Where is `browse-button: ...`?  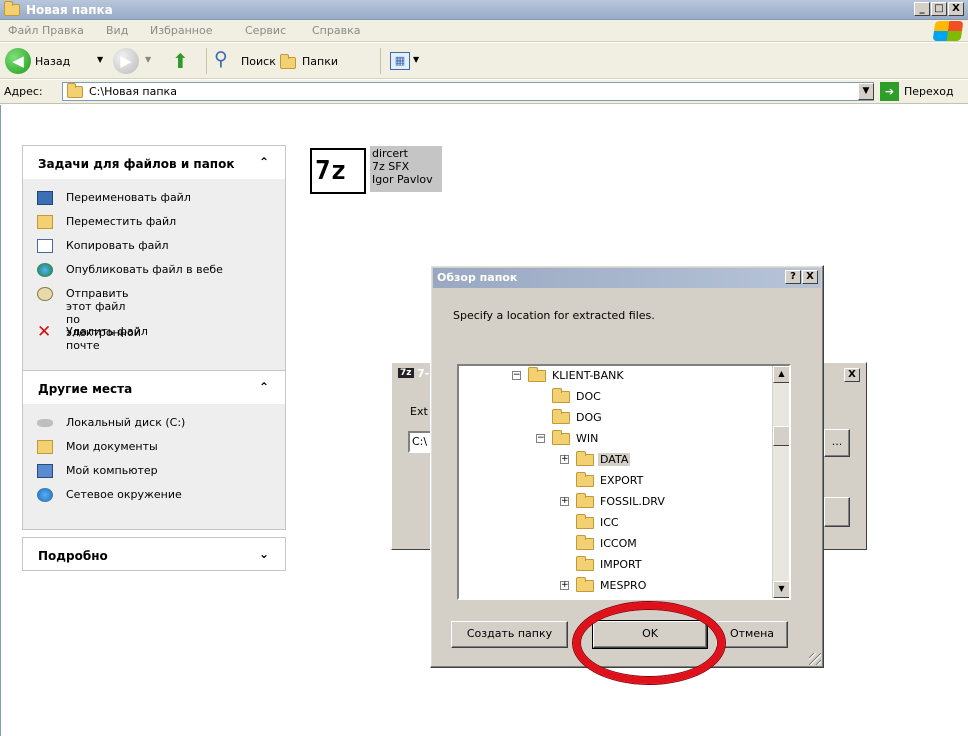 browse-button: ... is located at coordinates (837, 443).